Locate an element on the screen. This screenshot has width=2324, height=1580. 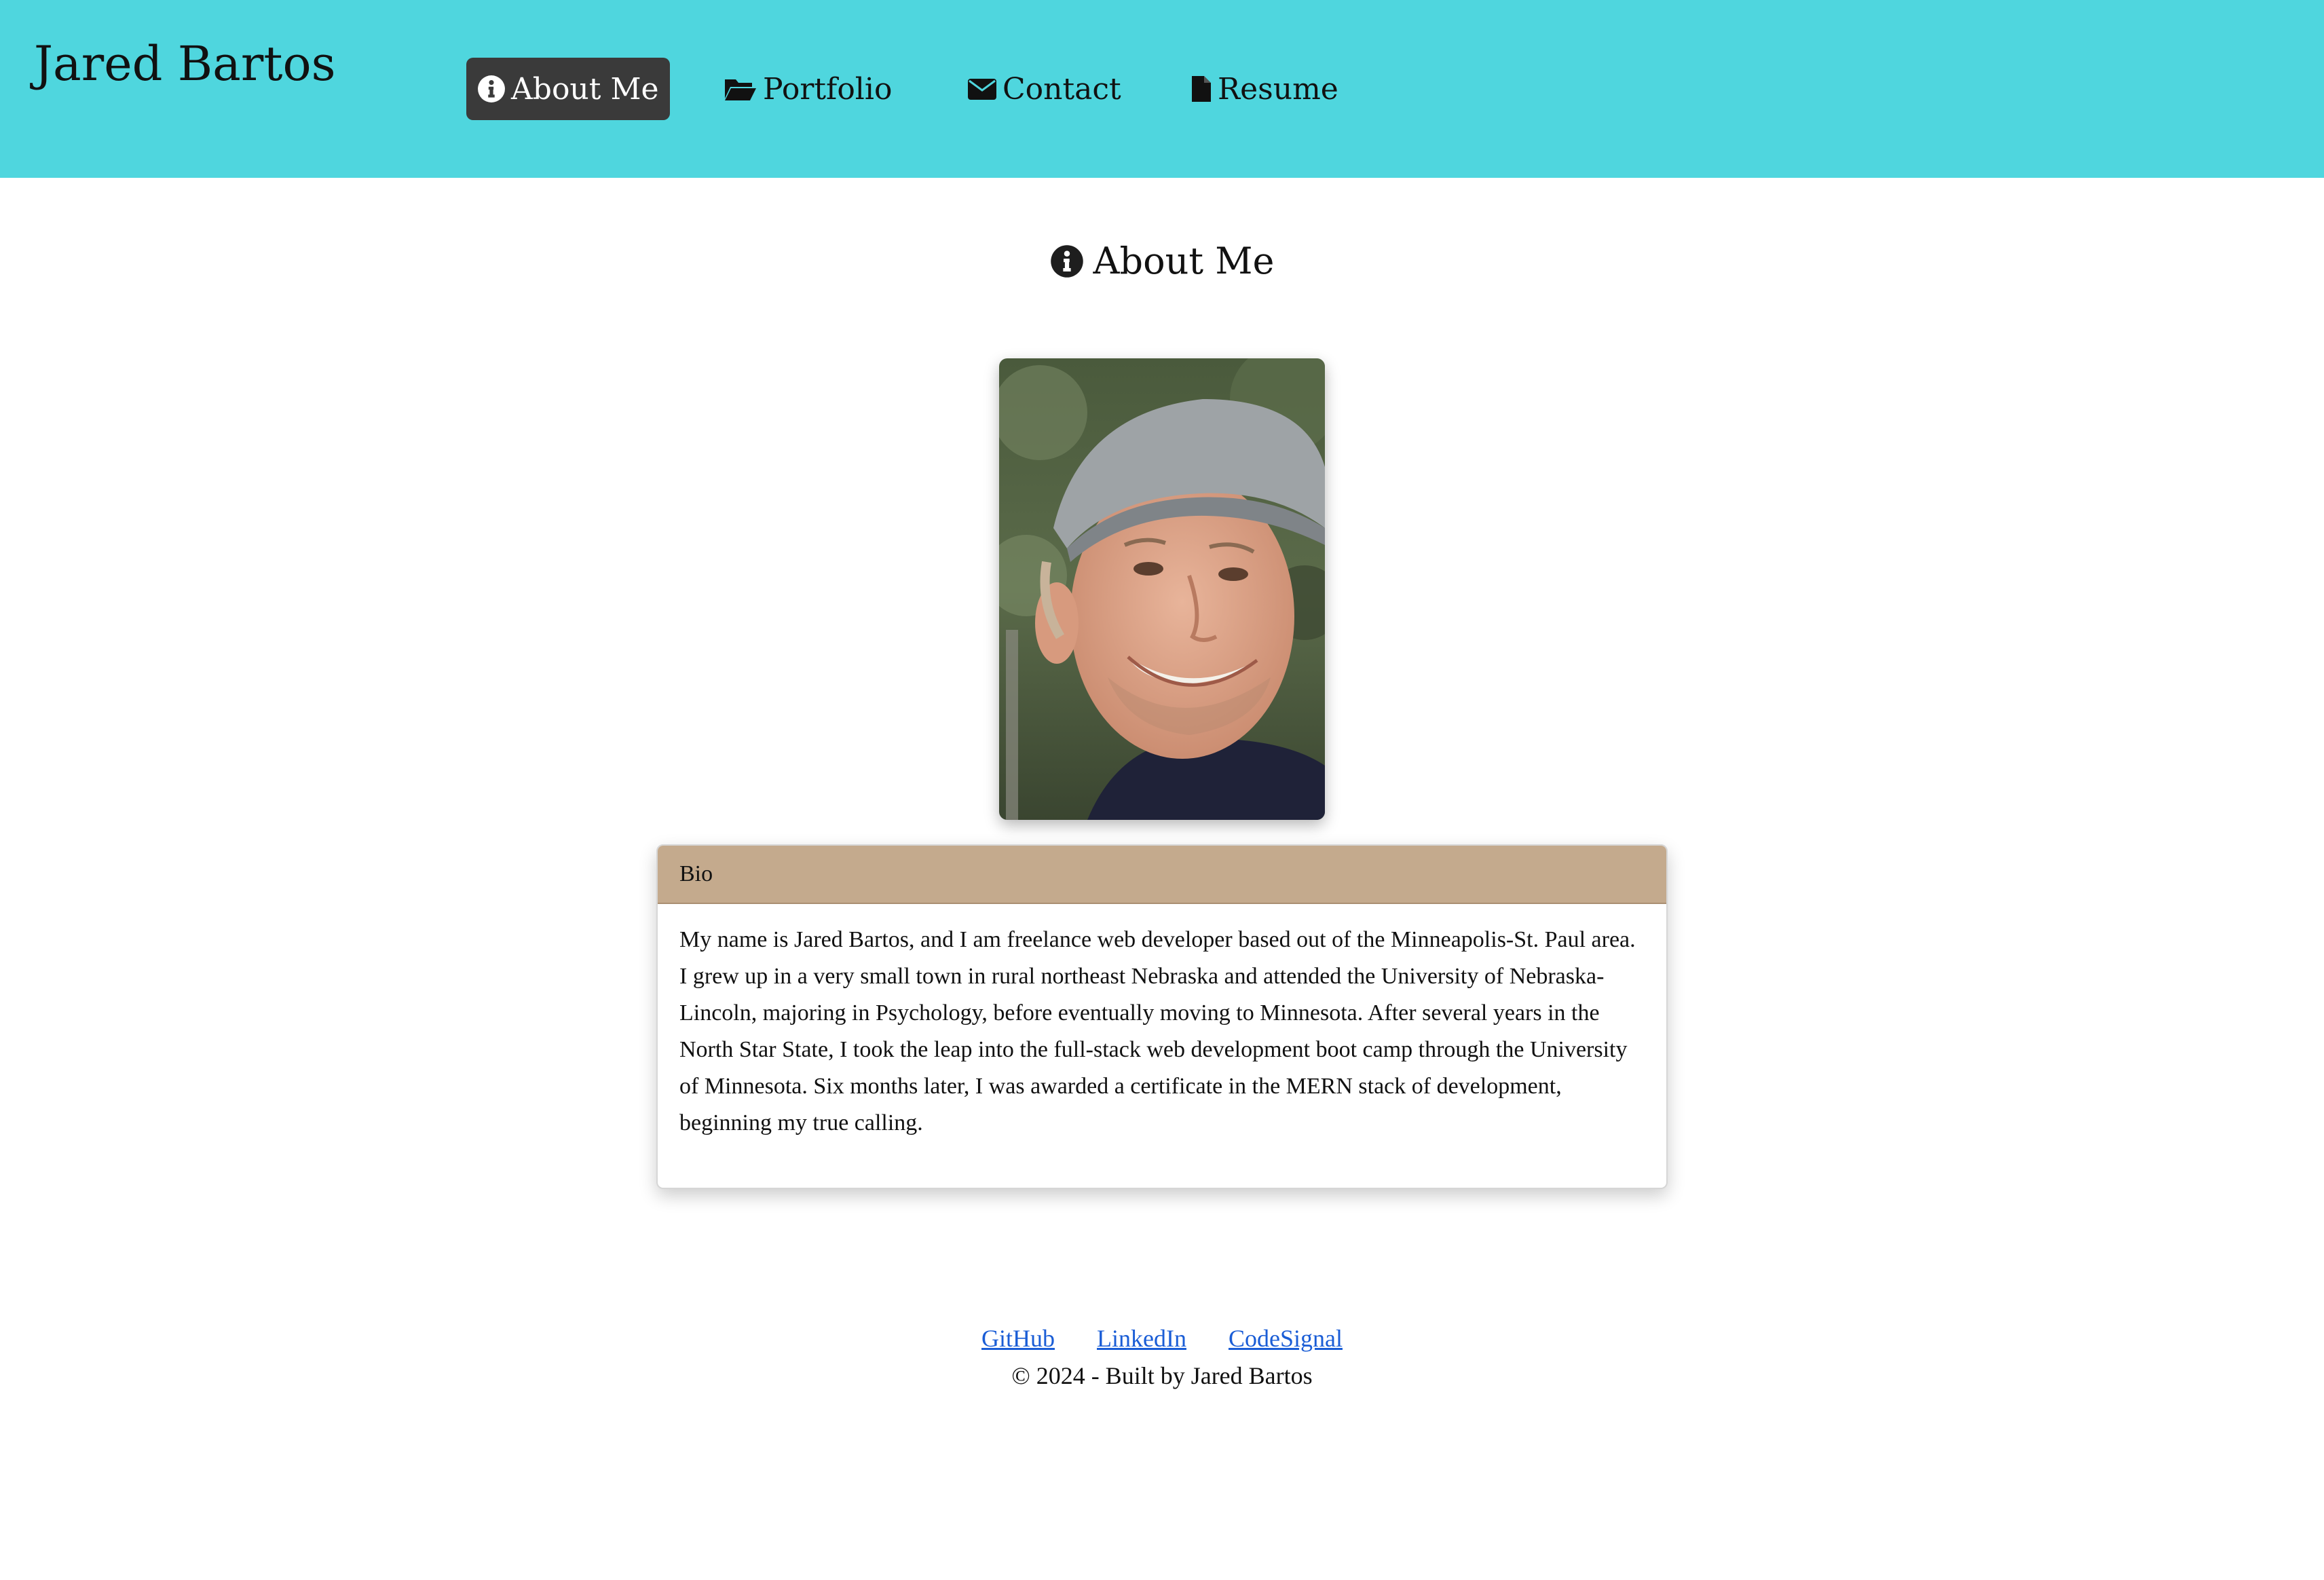
page-title-text: About Me is located at coordinates (1184, 261).